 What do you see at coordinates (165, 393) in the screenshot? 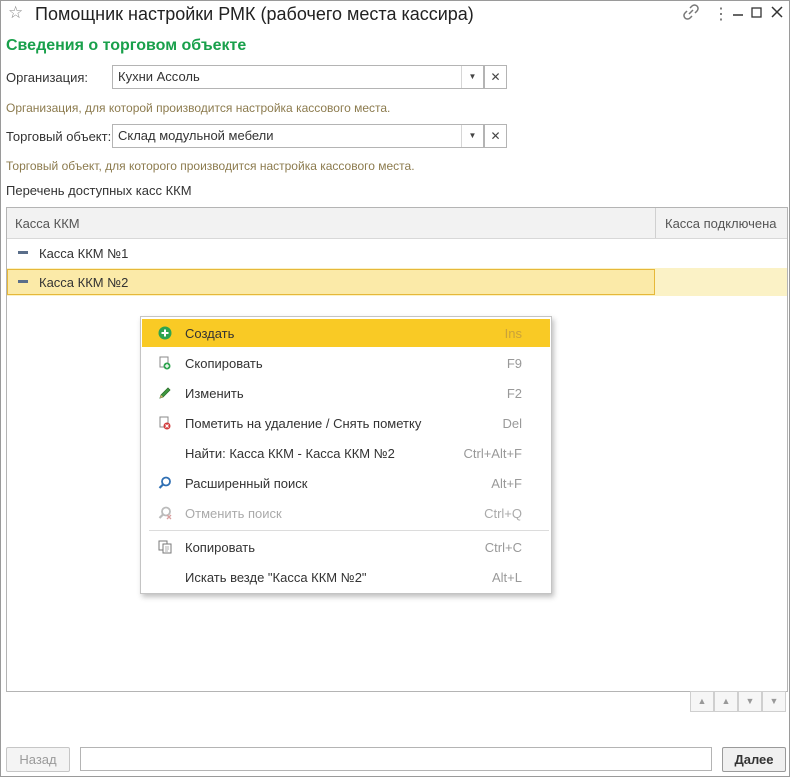
I see `pencil-icon` at bounding box center [165, 393].